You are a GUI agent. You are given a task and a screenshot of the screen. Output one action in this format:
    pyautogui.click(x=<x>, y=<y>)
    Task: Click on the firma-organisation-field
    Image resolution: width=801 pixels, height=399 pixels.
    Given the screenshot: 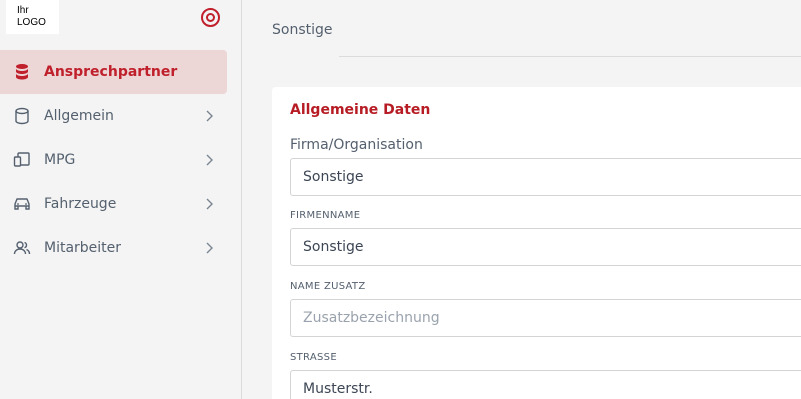 What is the action you would take?
    pyautogui.click(x=545, y=177)
    